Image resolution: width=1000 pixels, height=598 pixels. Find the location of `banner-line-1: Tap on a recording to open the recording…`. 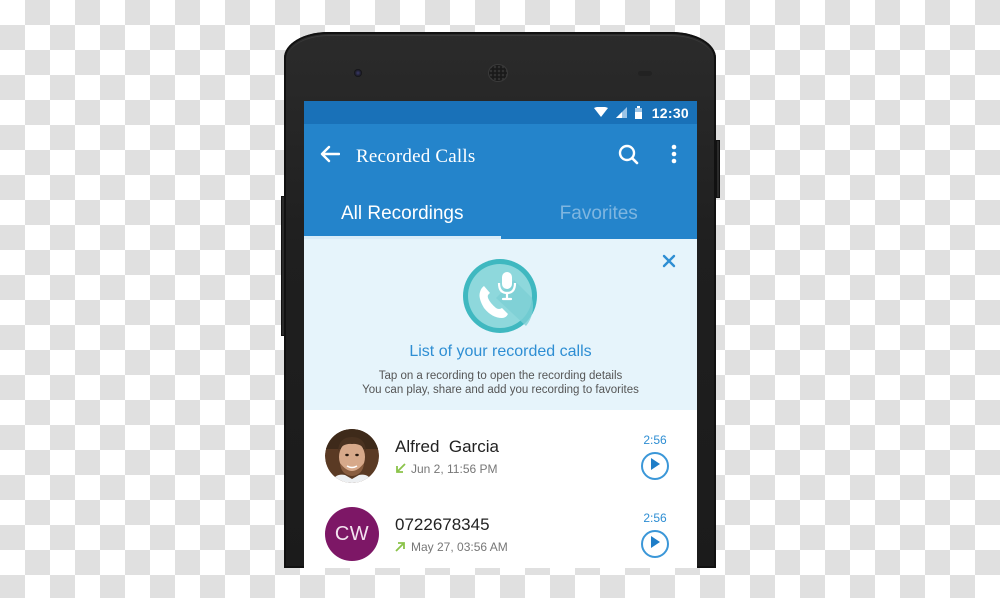

banner-line-1: Tap on a recording to open the recording… is located at coordinates (500, 376).